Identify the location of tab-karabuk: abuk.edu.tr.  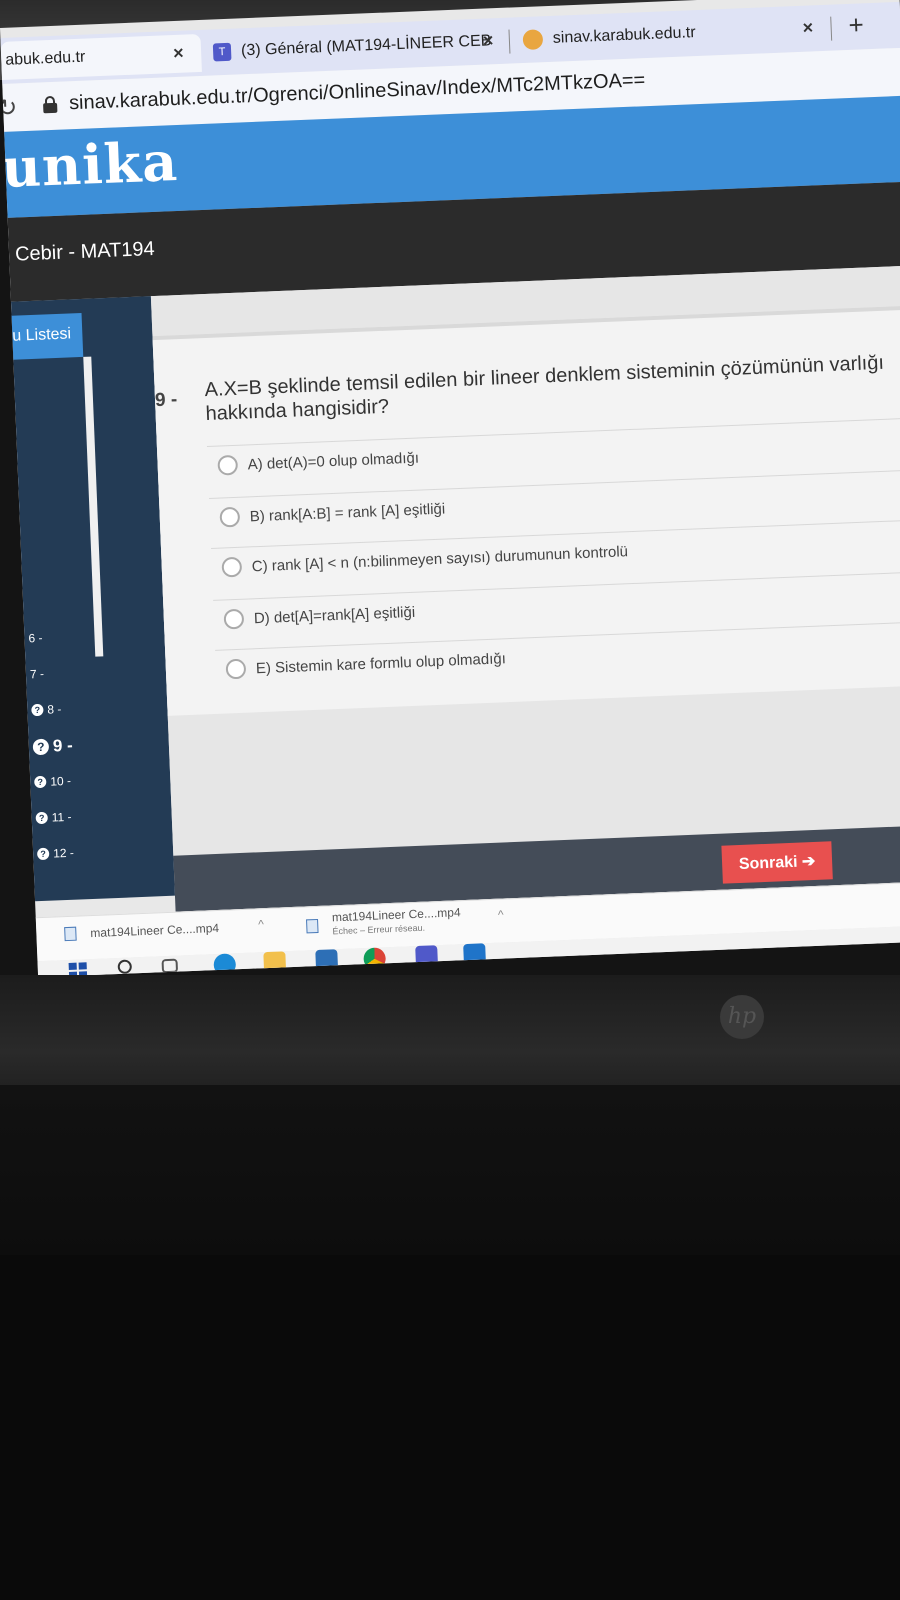
(101, 56).